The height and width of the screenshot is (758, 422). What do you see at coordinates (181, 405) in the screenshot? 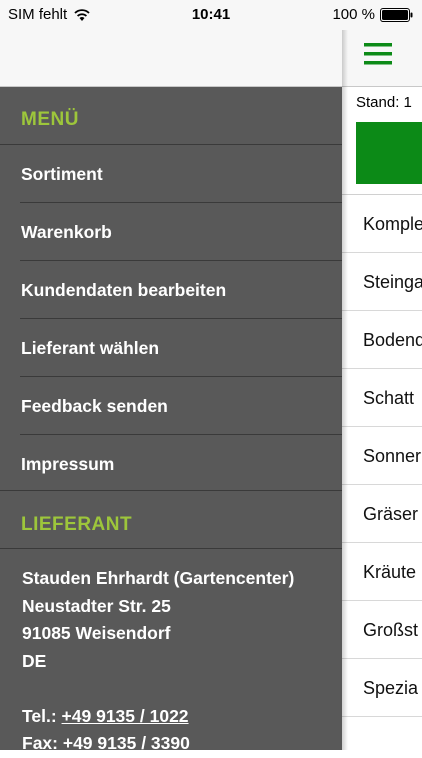
I see `menu-item-feedback: Feedback senden` at bounding box center [181, 405].